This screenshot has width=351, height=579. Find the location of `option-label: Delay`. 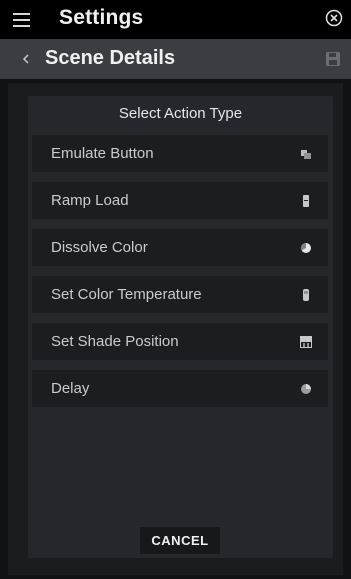

option-label: Delay is located at coordinates (70, 388).